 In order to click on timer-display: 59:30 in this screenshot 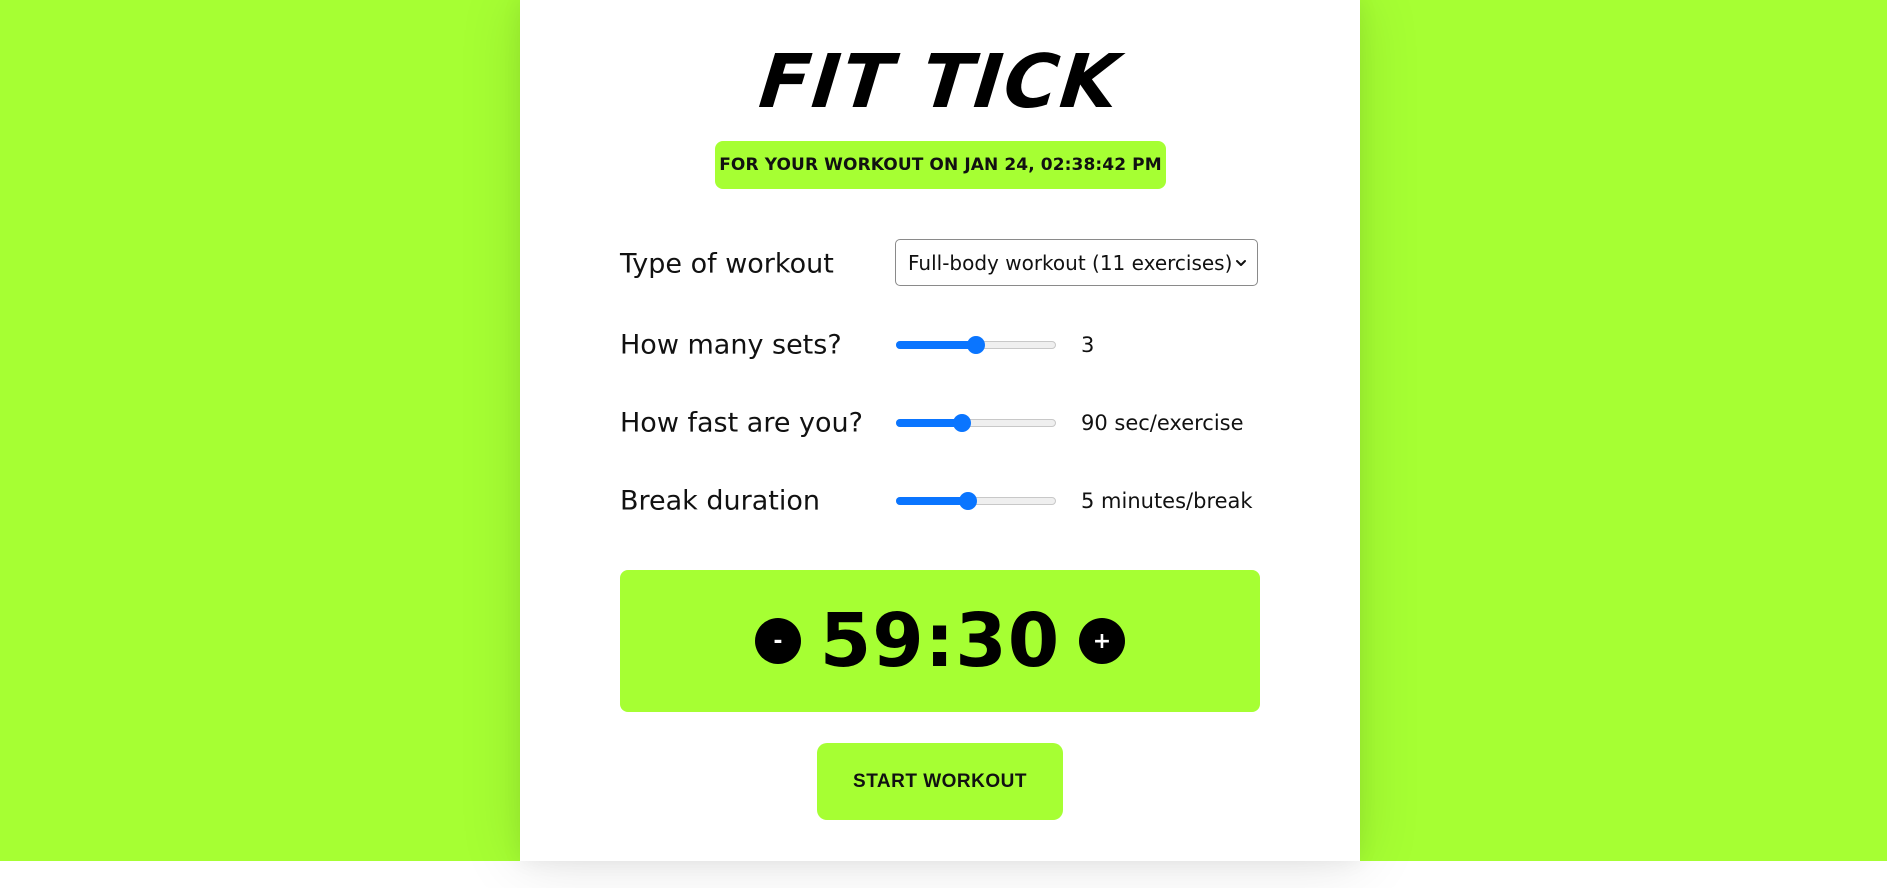, I will do `click(940, 641)`.